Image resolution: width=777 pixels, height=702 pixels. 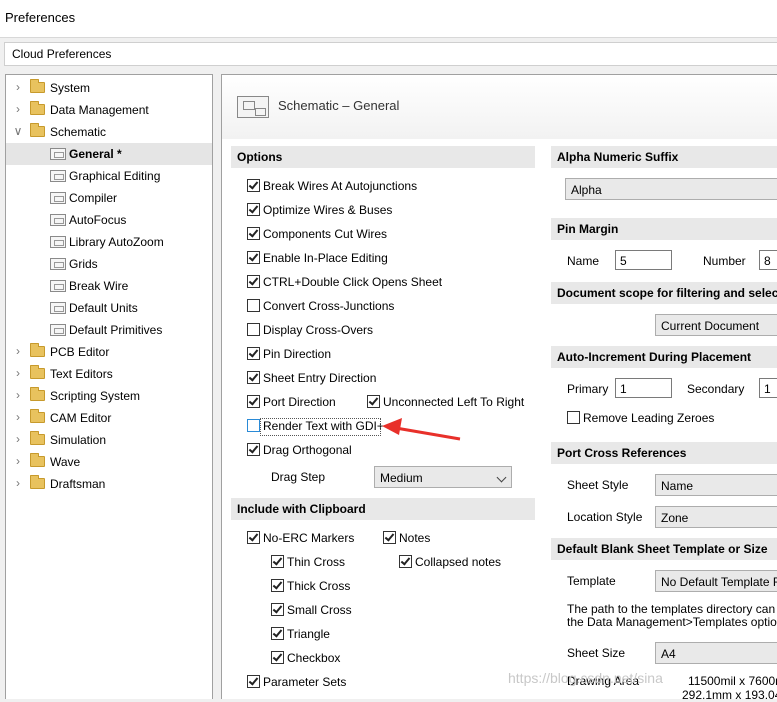 What do you see at coordinates (109, 484) in the screenshot?
I see `tree-item-draftsman: › Draftsman` at bounding box center [109, 484].